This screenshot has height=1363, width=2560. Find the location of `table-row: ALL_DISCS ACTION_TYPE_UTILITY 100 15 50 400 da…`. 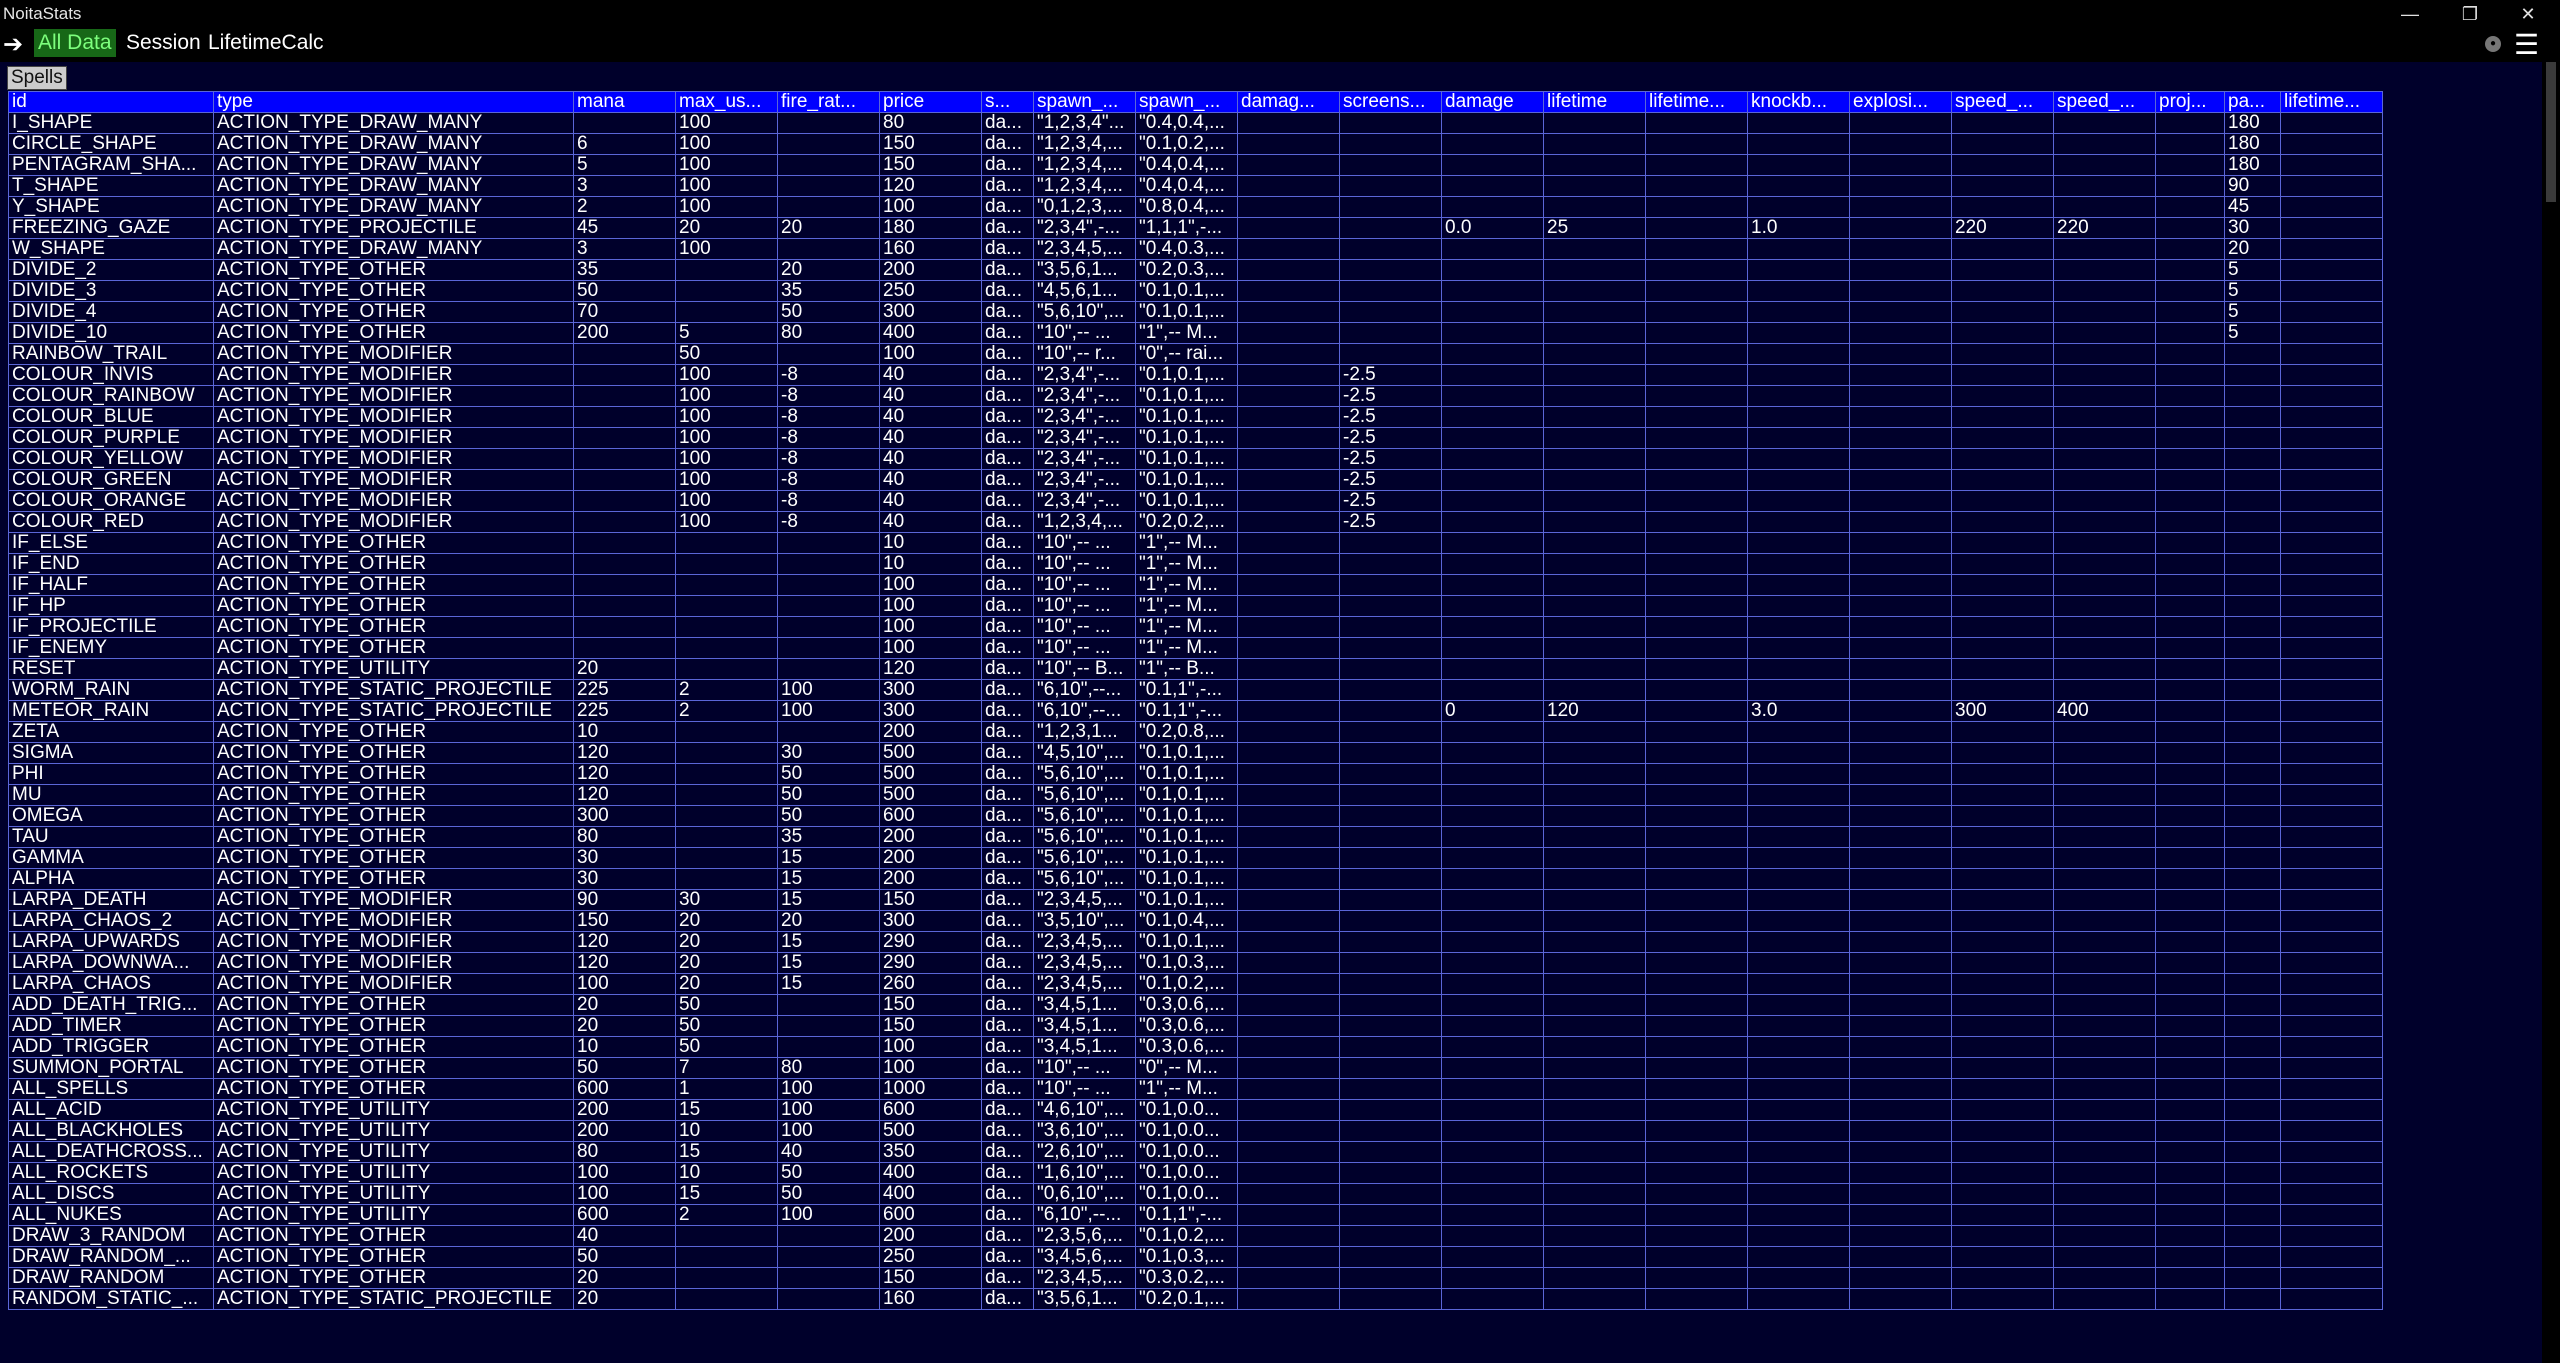

table-row: ALL_DISCS ACTION_TYPE_UTILITY 100 15 50 400 da… is located at coordinates (1195, 1194).